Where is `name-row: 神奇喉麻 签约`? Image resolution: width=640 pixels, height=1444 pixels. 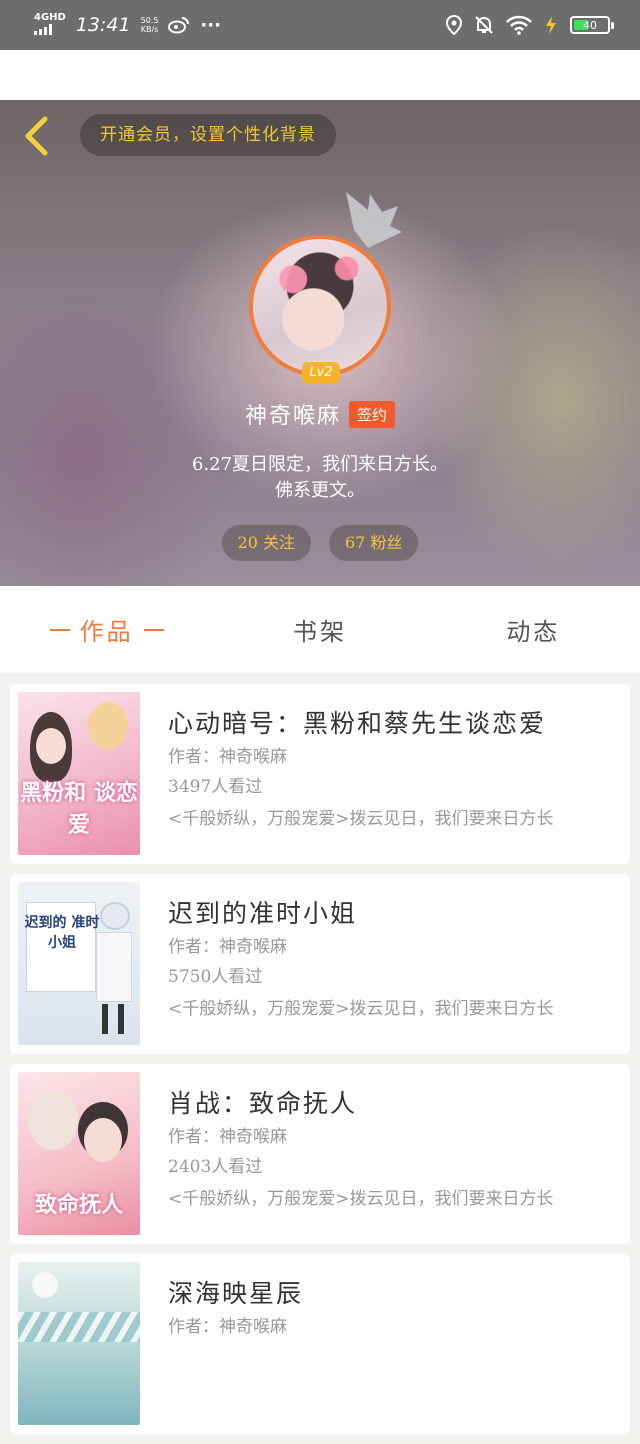
name-row: 神奇喉麻 签约 is located at coordinates (320, 414).